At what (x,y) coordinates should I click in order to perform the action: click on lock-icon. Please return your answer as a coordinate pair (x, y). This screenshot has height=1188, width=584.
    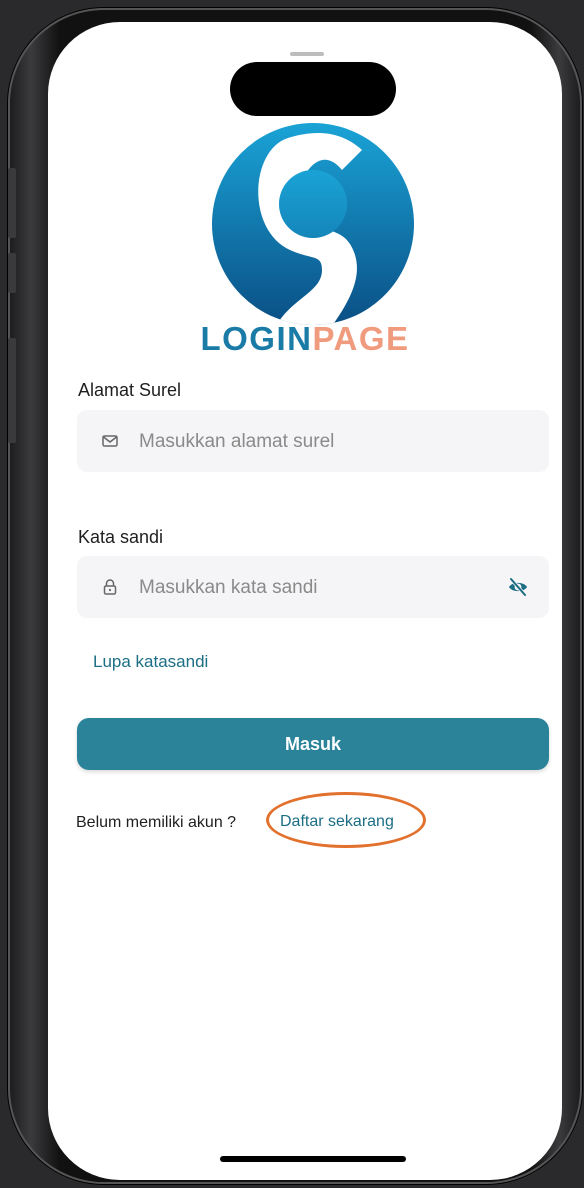
    Looking at the image, I should click on (110, 587).